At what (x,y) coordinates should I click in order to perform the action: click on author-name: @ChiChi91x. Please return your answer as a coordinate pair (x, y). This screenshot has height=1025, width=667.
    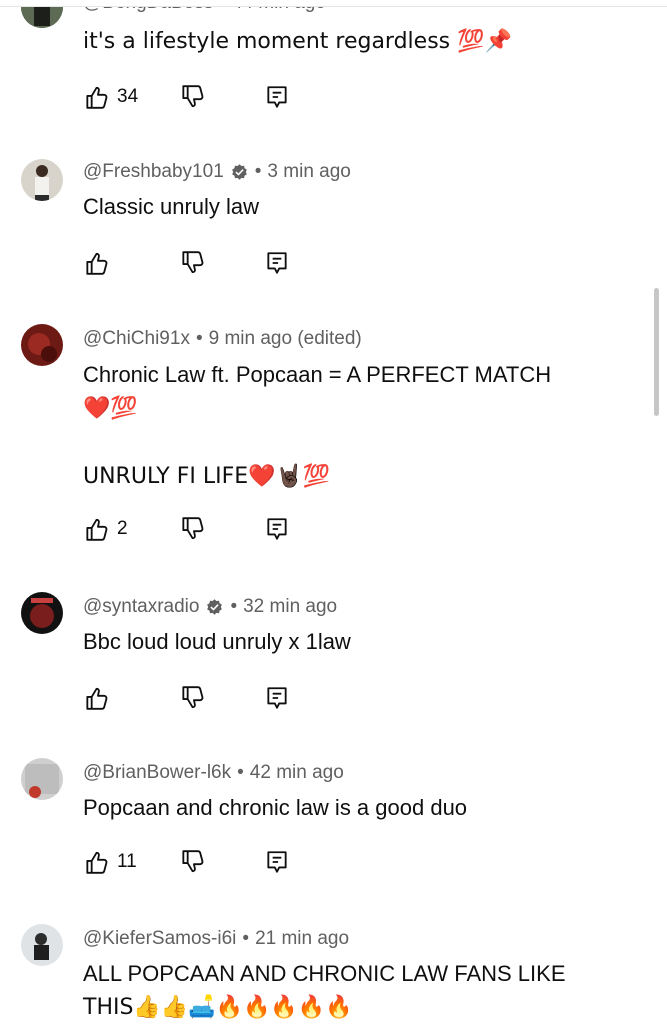
    Looking at the image, I should click on (136, 339).